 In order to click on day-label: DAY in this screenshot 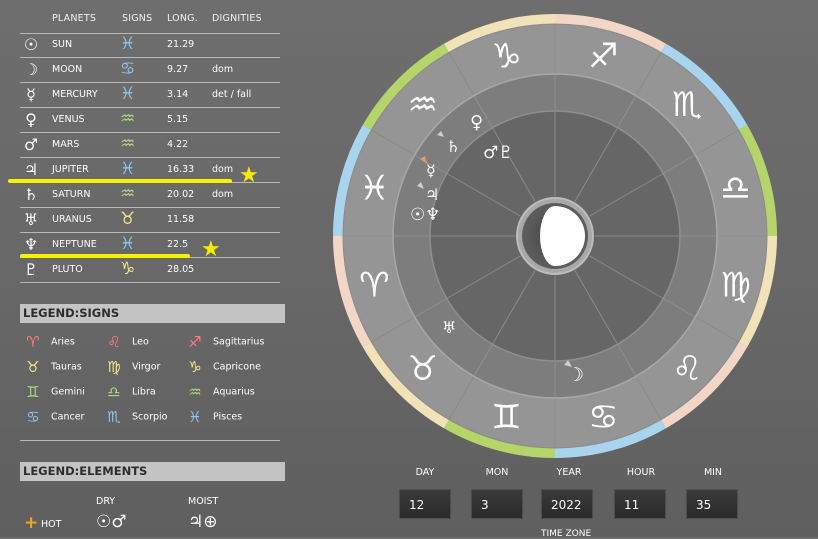, I will do `click(425, 472)`.